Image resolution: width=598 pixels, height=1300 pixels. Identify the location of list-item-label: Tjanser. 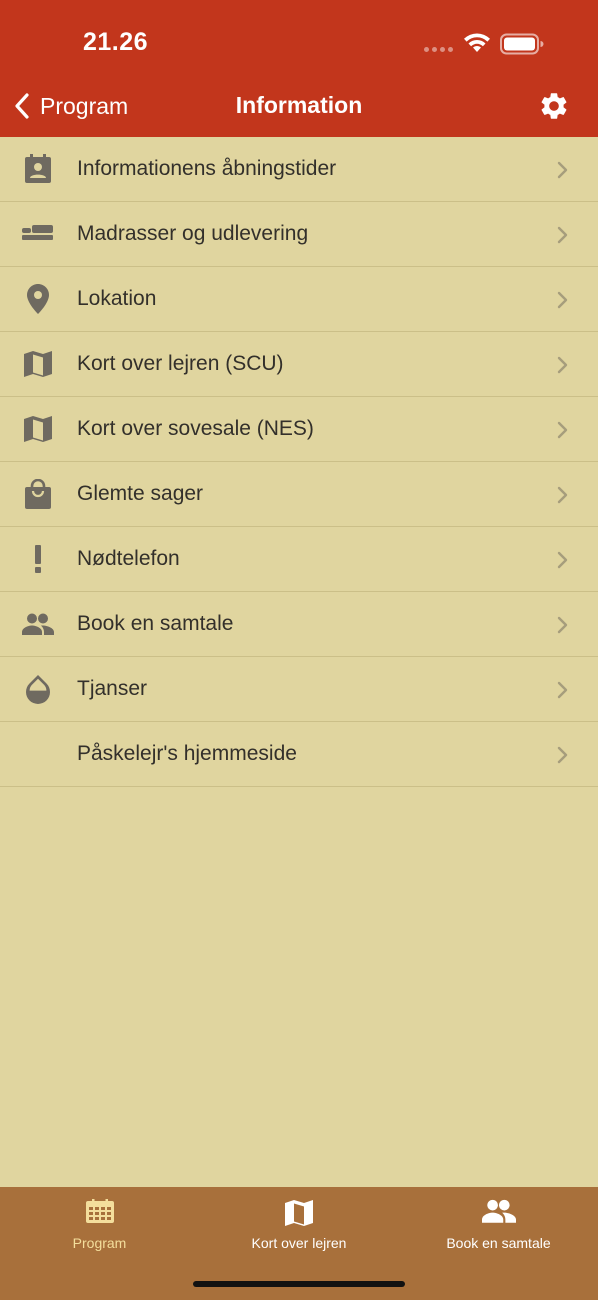
(112, 688).